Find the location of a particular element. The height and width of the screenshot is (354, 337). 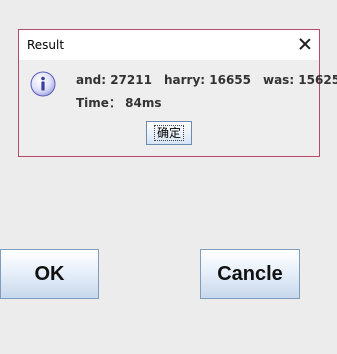

message-line-counts: and: 27211 harry: 16655 was: 15625 is located at coordinates (206, 80).